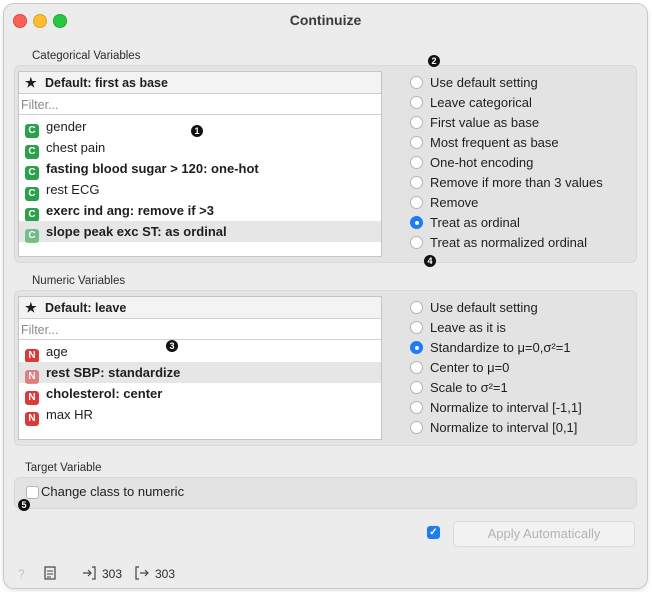 This screenshot has height=592, width=652. Describe the element at coordinates (60, 21) in the screenshot. I see `zoom-window-button` at that location.